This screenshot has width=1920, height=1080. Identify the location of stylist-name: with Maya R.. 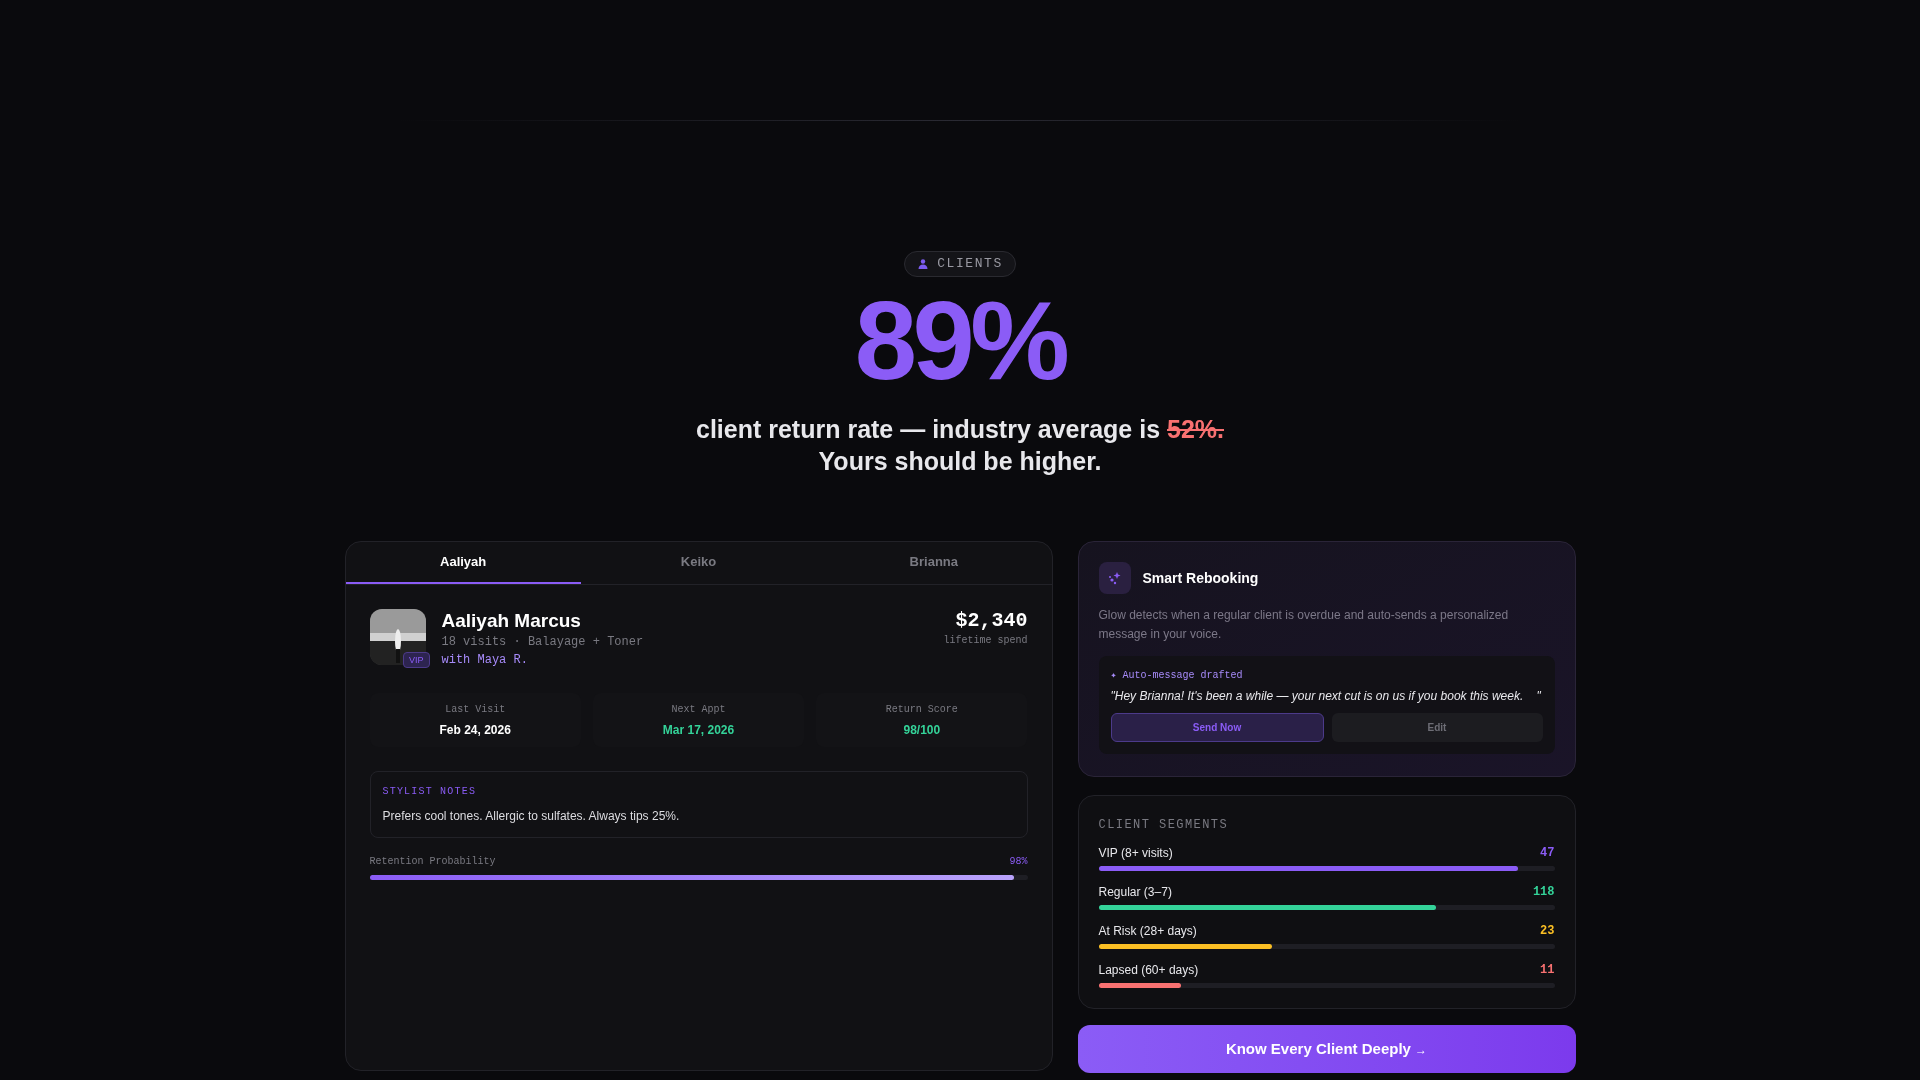
(485, 660).